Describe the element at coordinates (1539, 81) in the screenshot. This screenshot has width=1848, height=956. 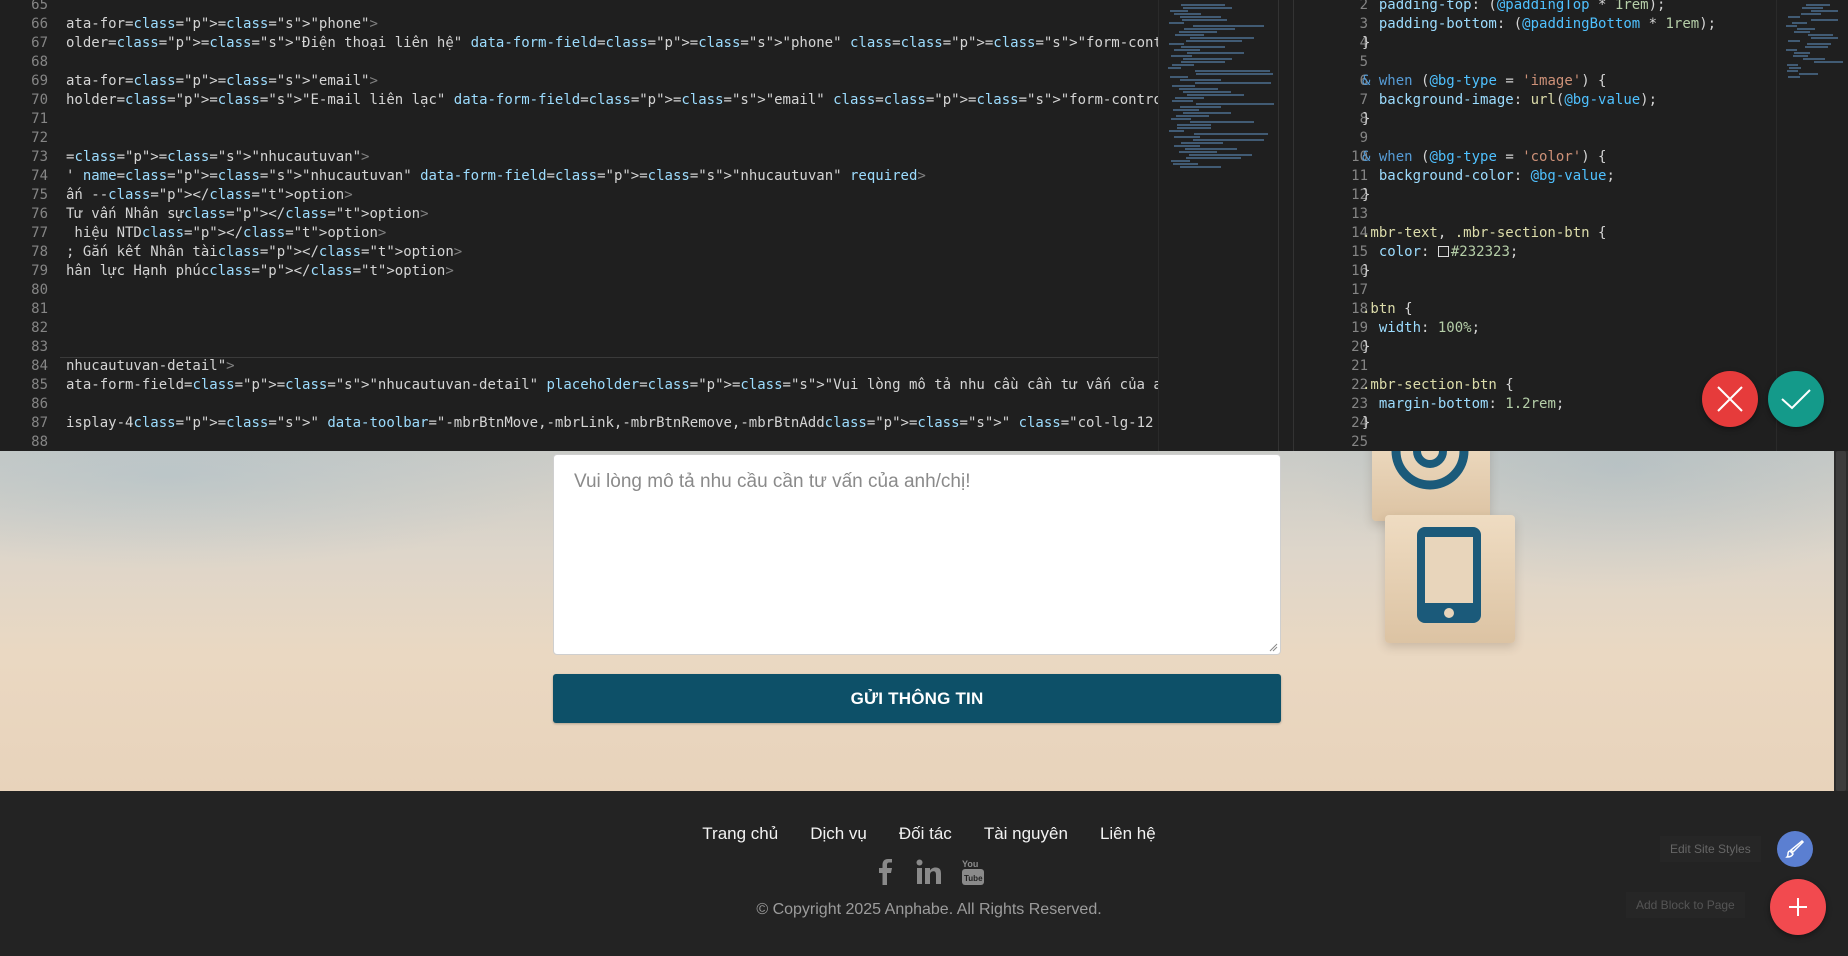
I see `code-line: & when (@bg-type = 'image') {` at that location.